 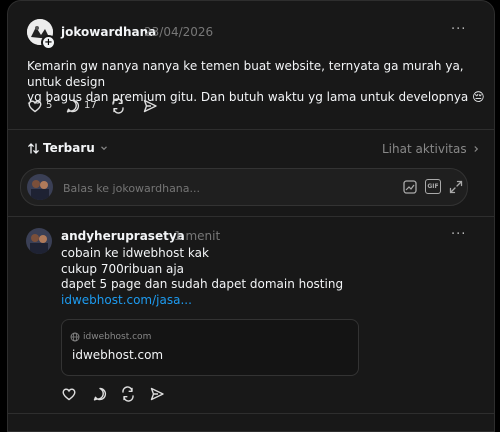 What do you see at coordinates (123, 236) in the screenshot?
I see `reply-username: andyheruprasetya` at bounding box center [123, 236].